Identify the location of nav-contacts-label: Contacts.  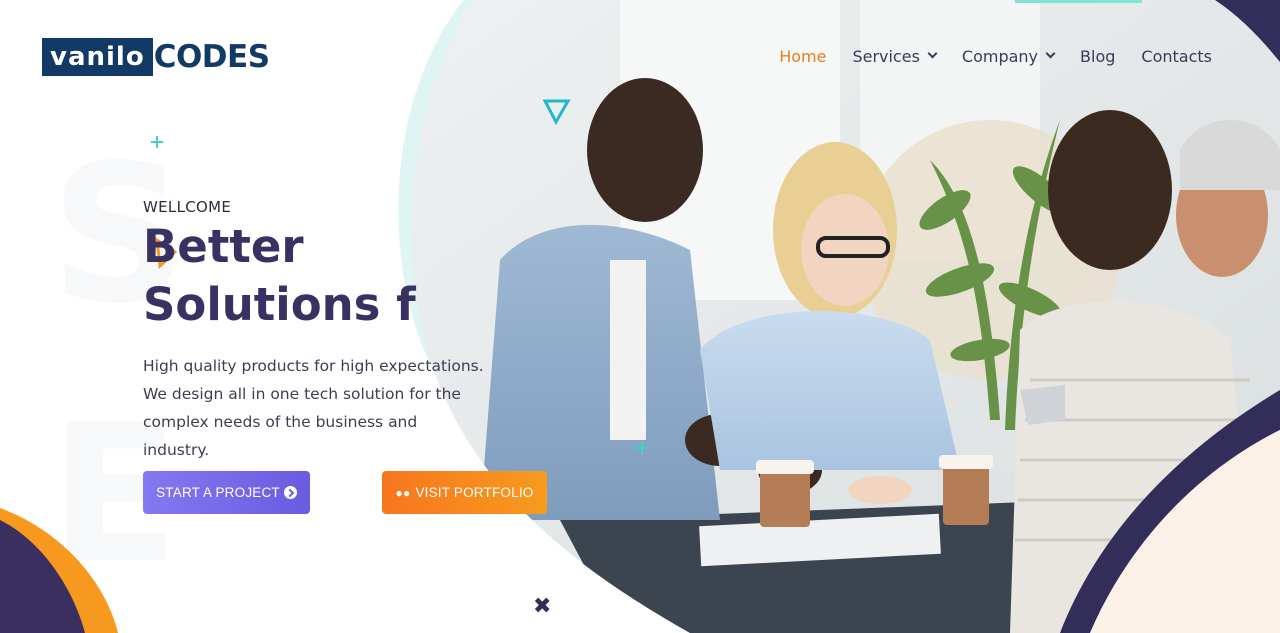
(1176, 56).